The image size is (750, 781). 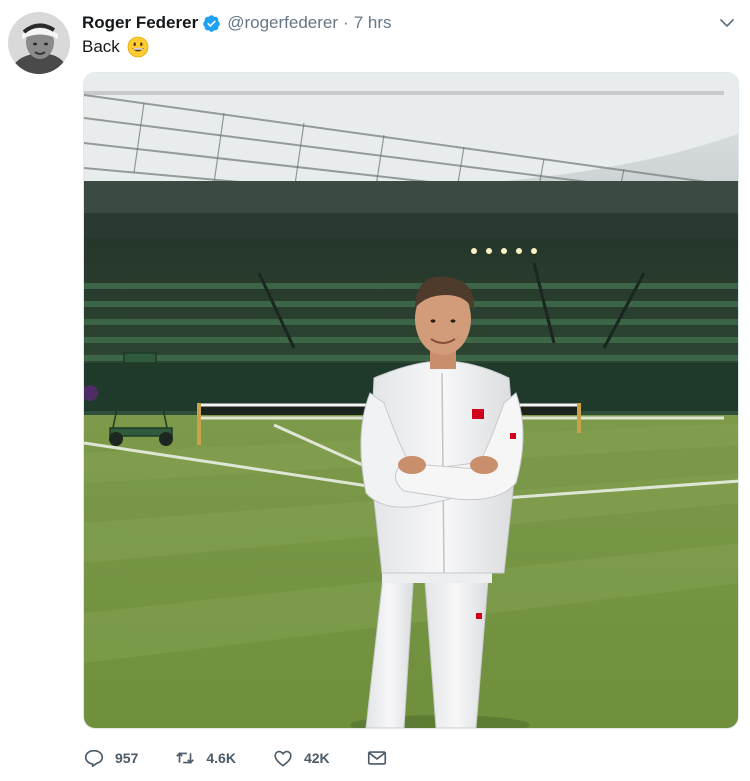 What do you see at coordinates (301, 758) in the screenshot?
I see `like-button: 42K` at bounding box center [301, 758].